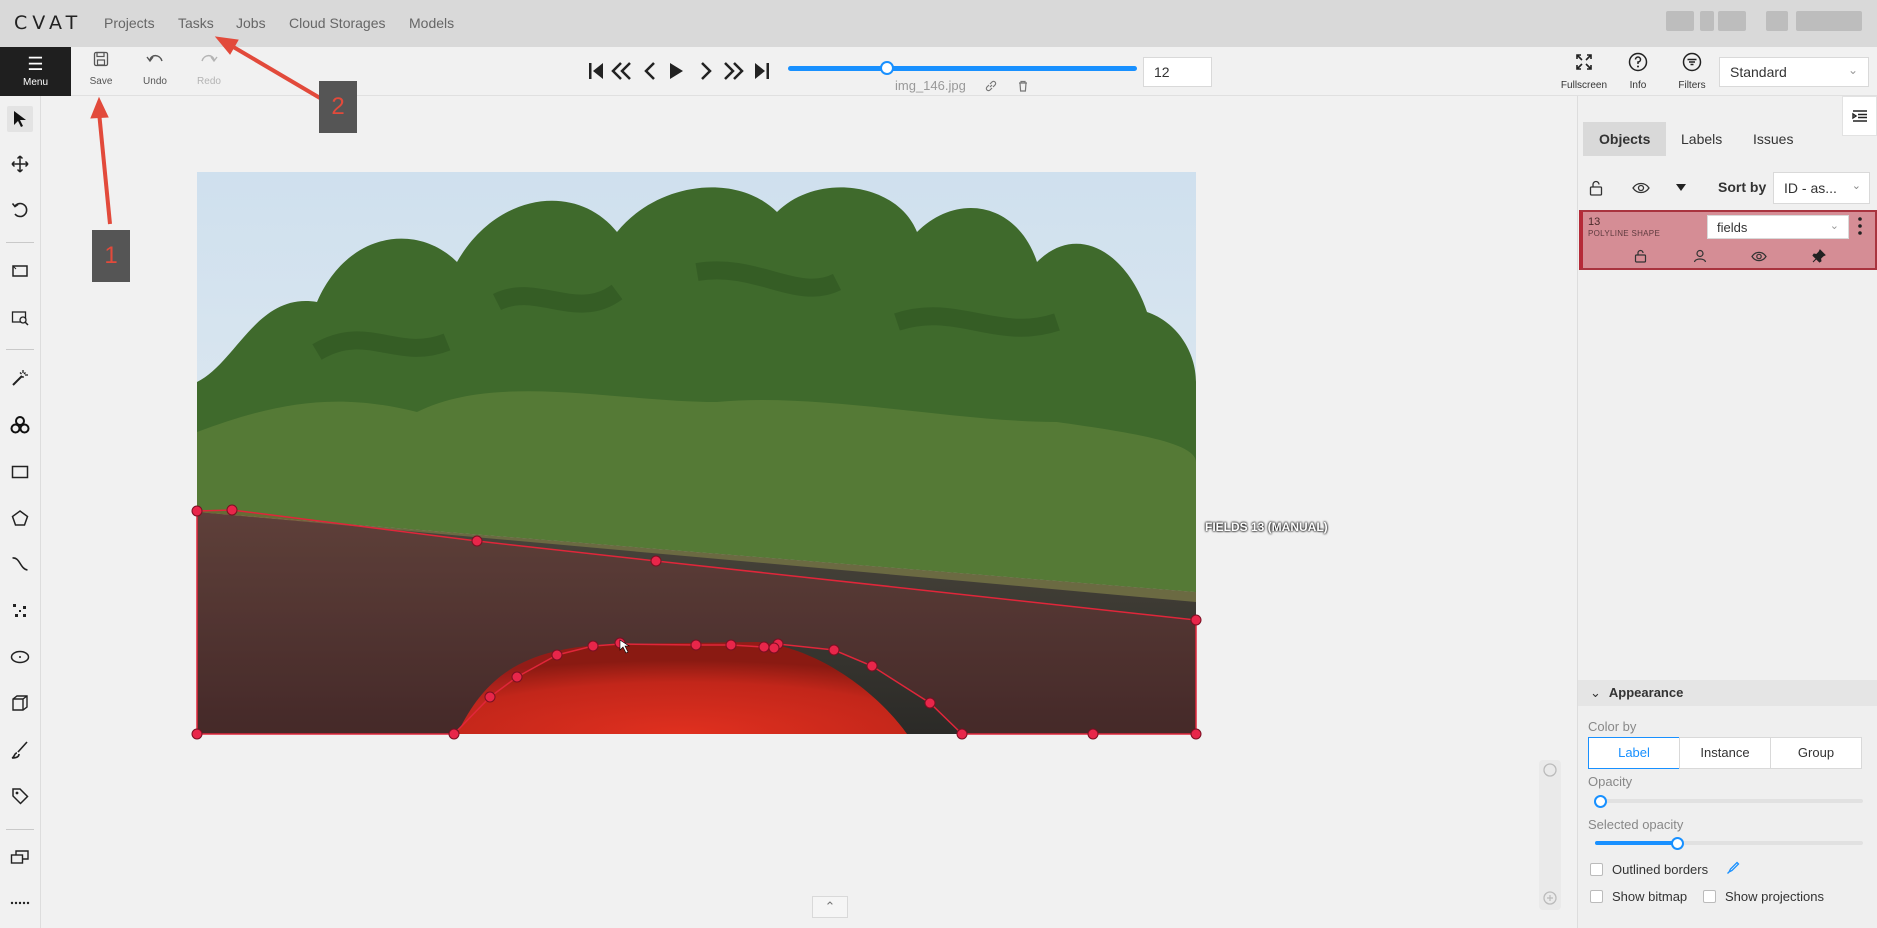 The image size is (1877, 928). What do you see at coordinates (111, 256) in the screenshot?
I see `callout-1: 1` at bounding box center [111, 256].